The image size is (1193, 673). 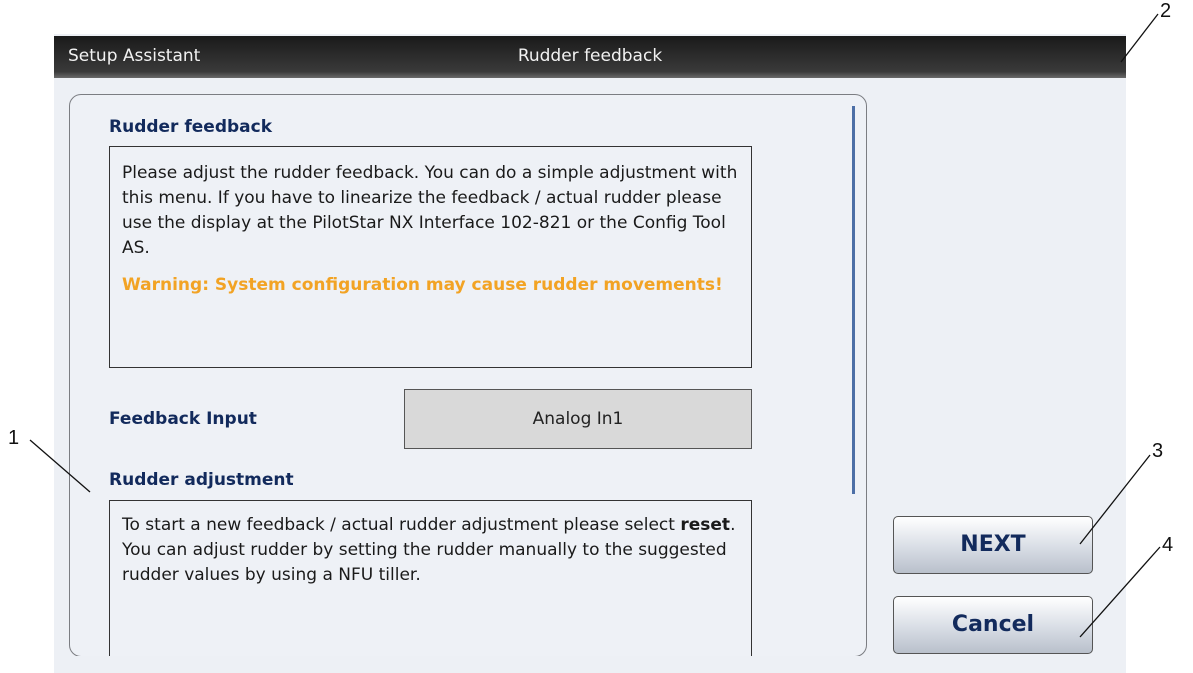 I want to click on callout-1: 1, so click(x=14, y=438).